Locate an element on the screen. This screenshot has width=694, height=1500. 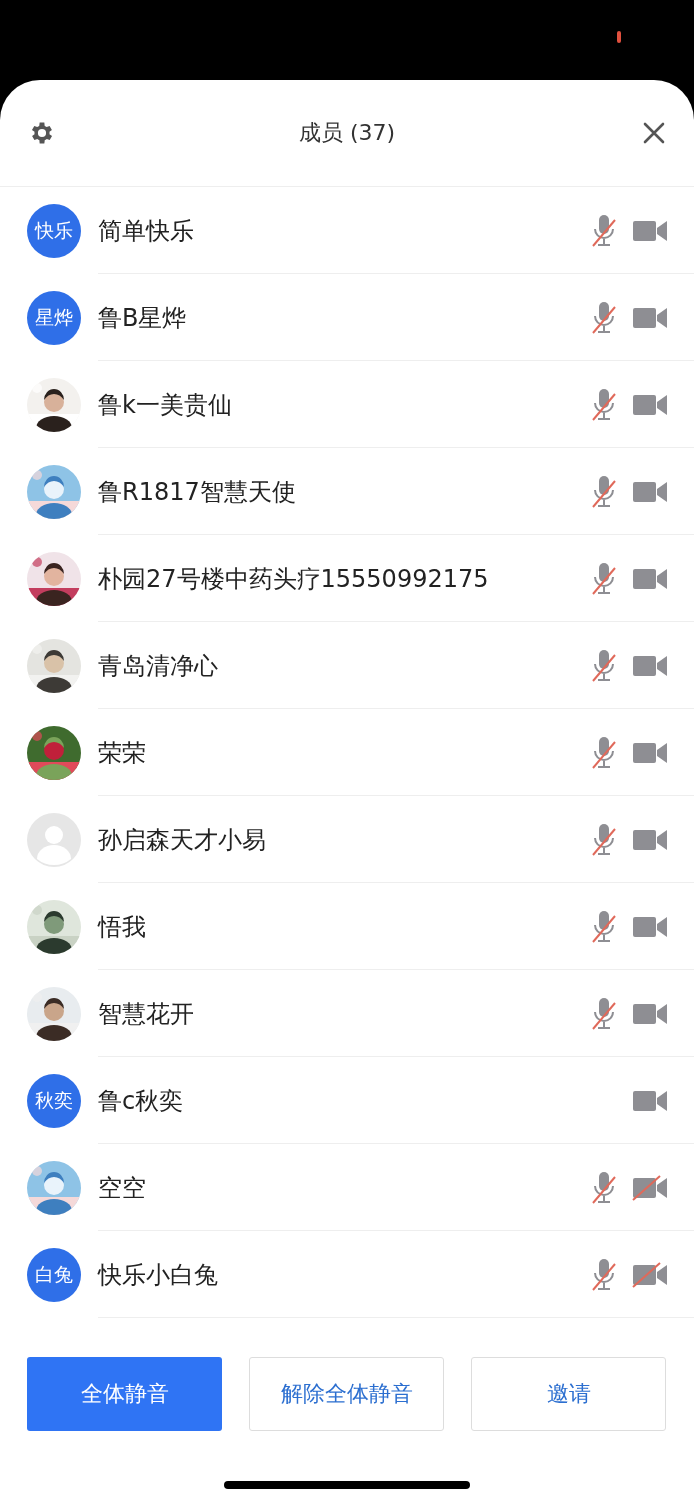
avatar: 快乐 is located at coordinates (54, 230).